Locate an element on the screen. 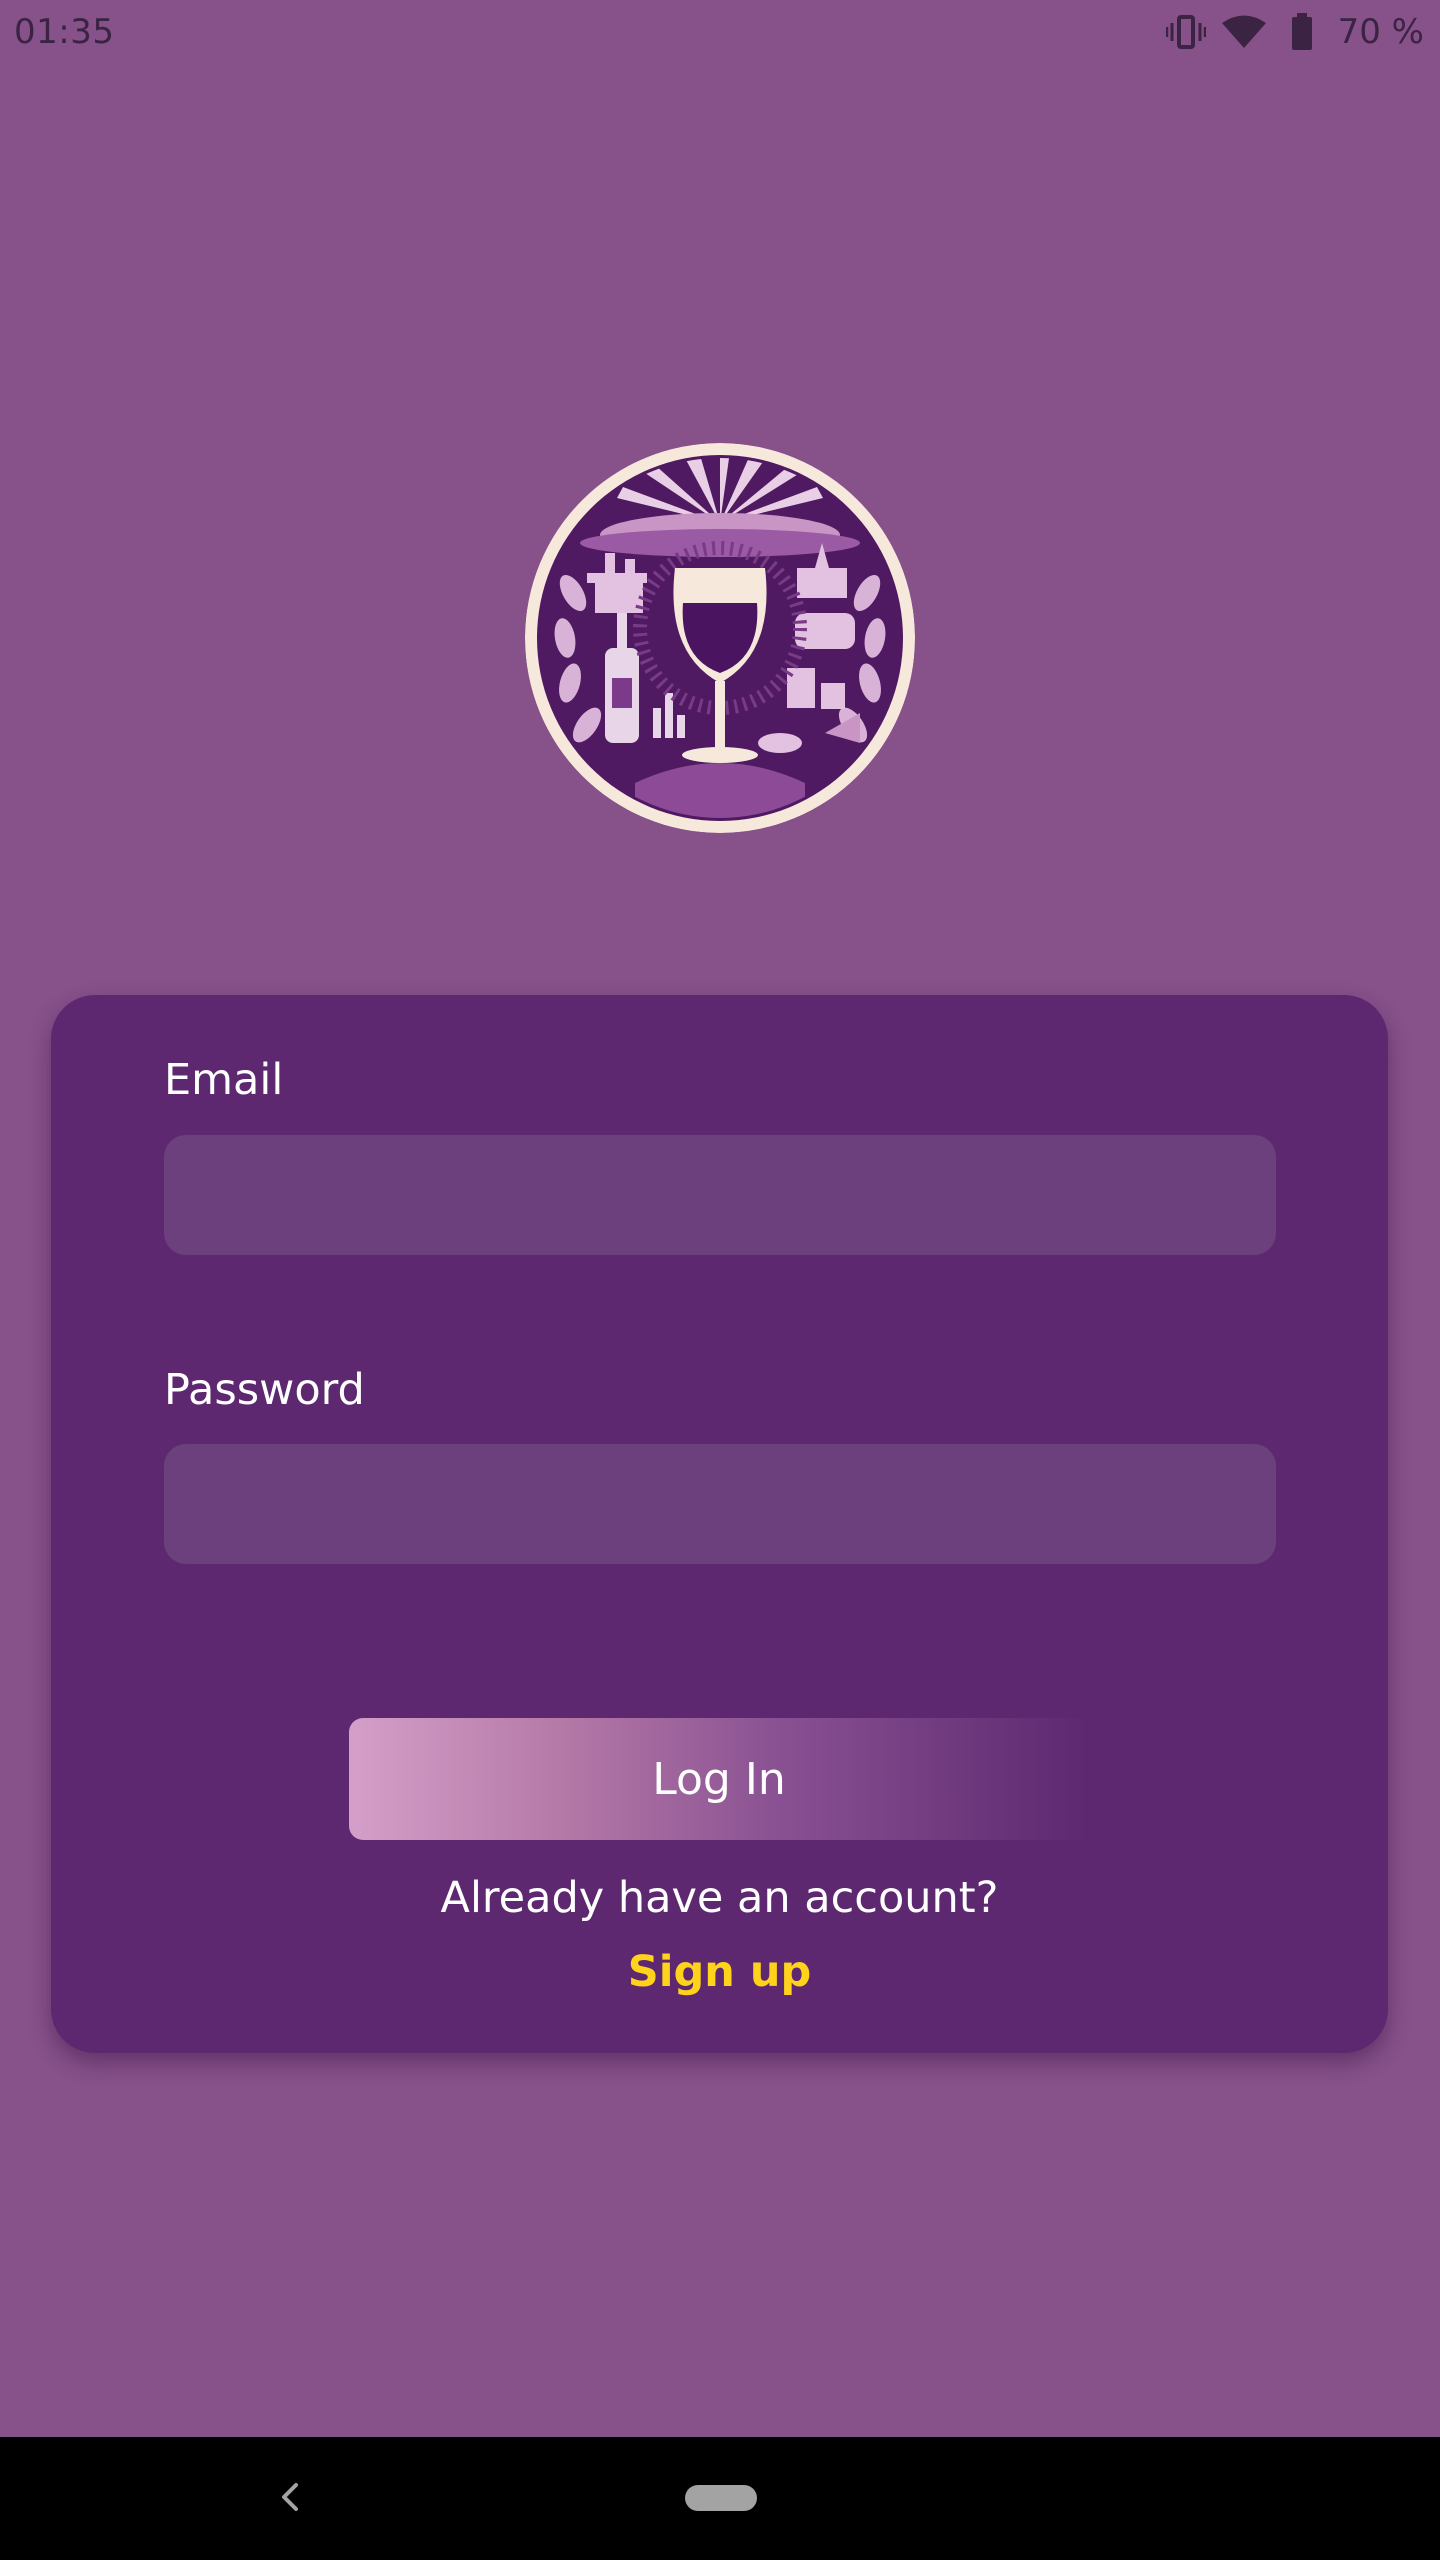  app-logo is located at coordinates (720, 638).